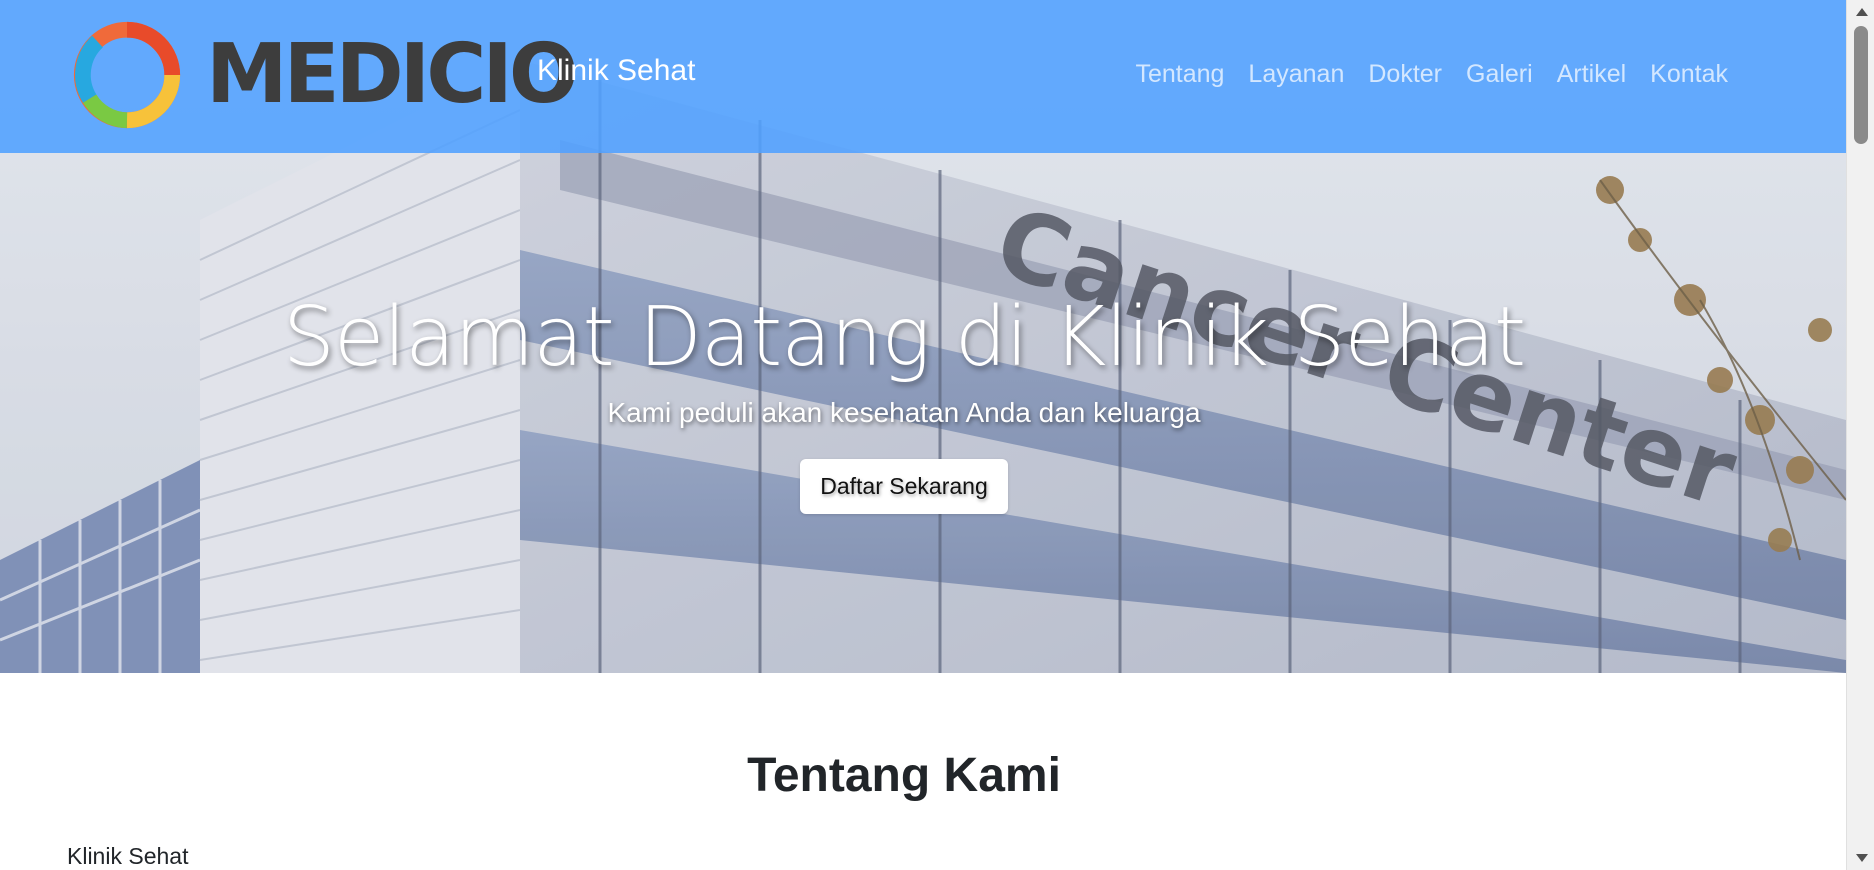 This screenshot has height=870, width=1874. I want to click on nav-link-galeri: Galeri, so click(1499, 74).